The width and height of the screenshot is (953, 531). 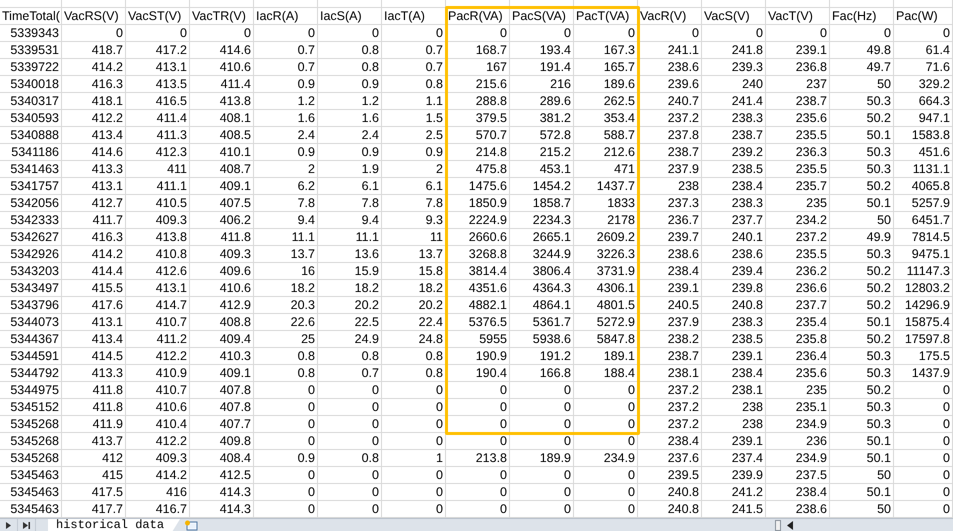 I want to click on table-cell: 5345152, so click(x=31, y=407).